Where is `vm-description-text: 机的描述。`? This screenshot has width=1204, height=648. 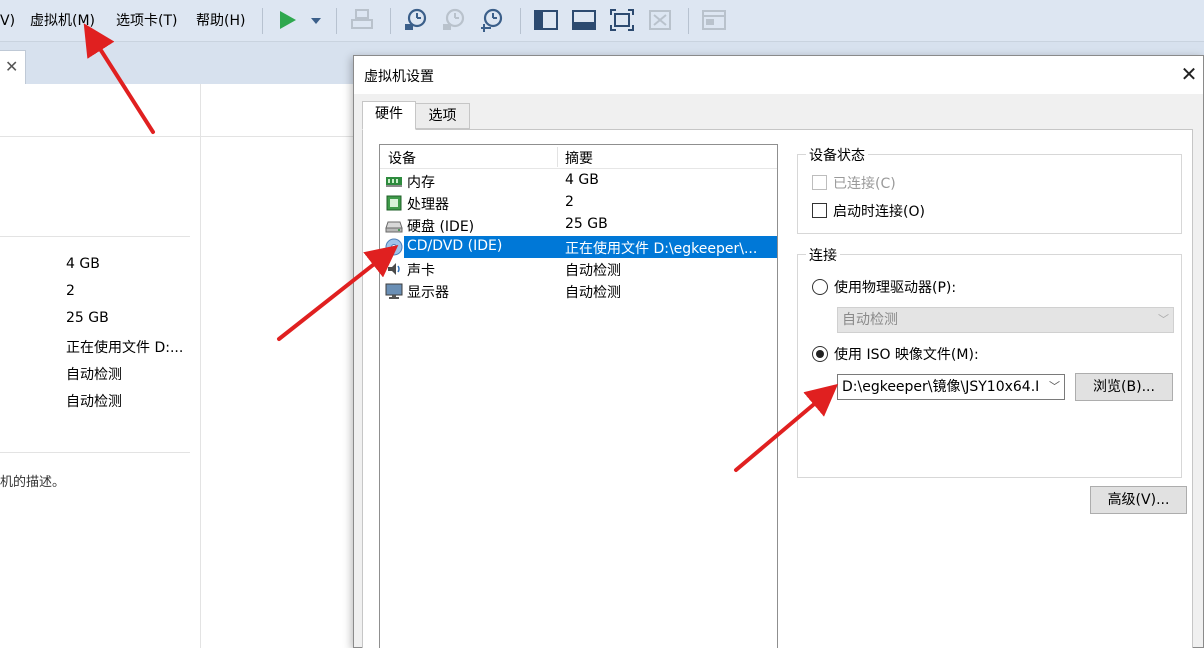 vm-description-text: 机的描述。 is located at coordinates (33, 482).